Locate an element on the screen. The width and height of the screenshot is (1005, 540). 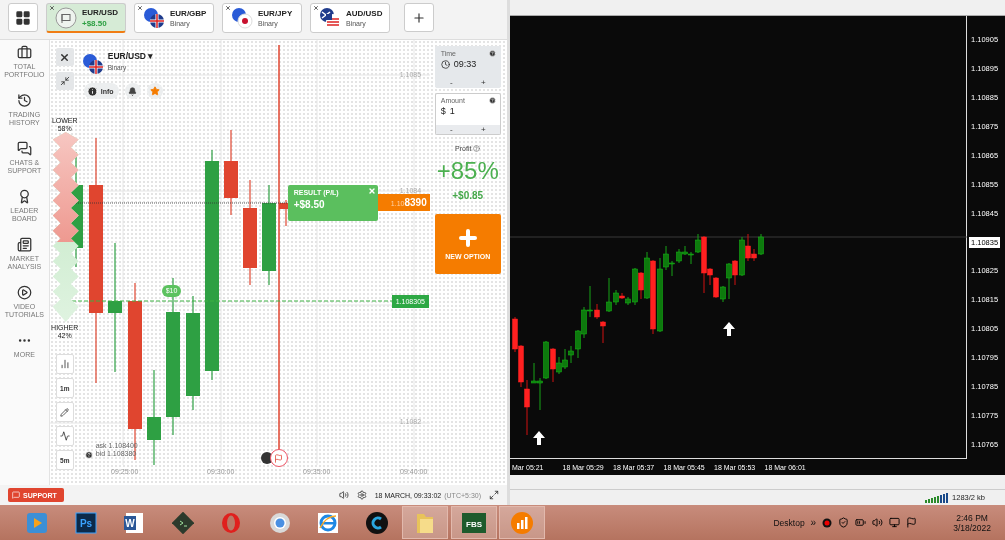
clock-date: 3/18/2022 is located at coordinates (972, 527).